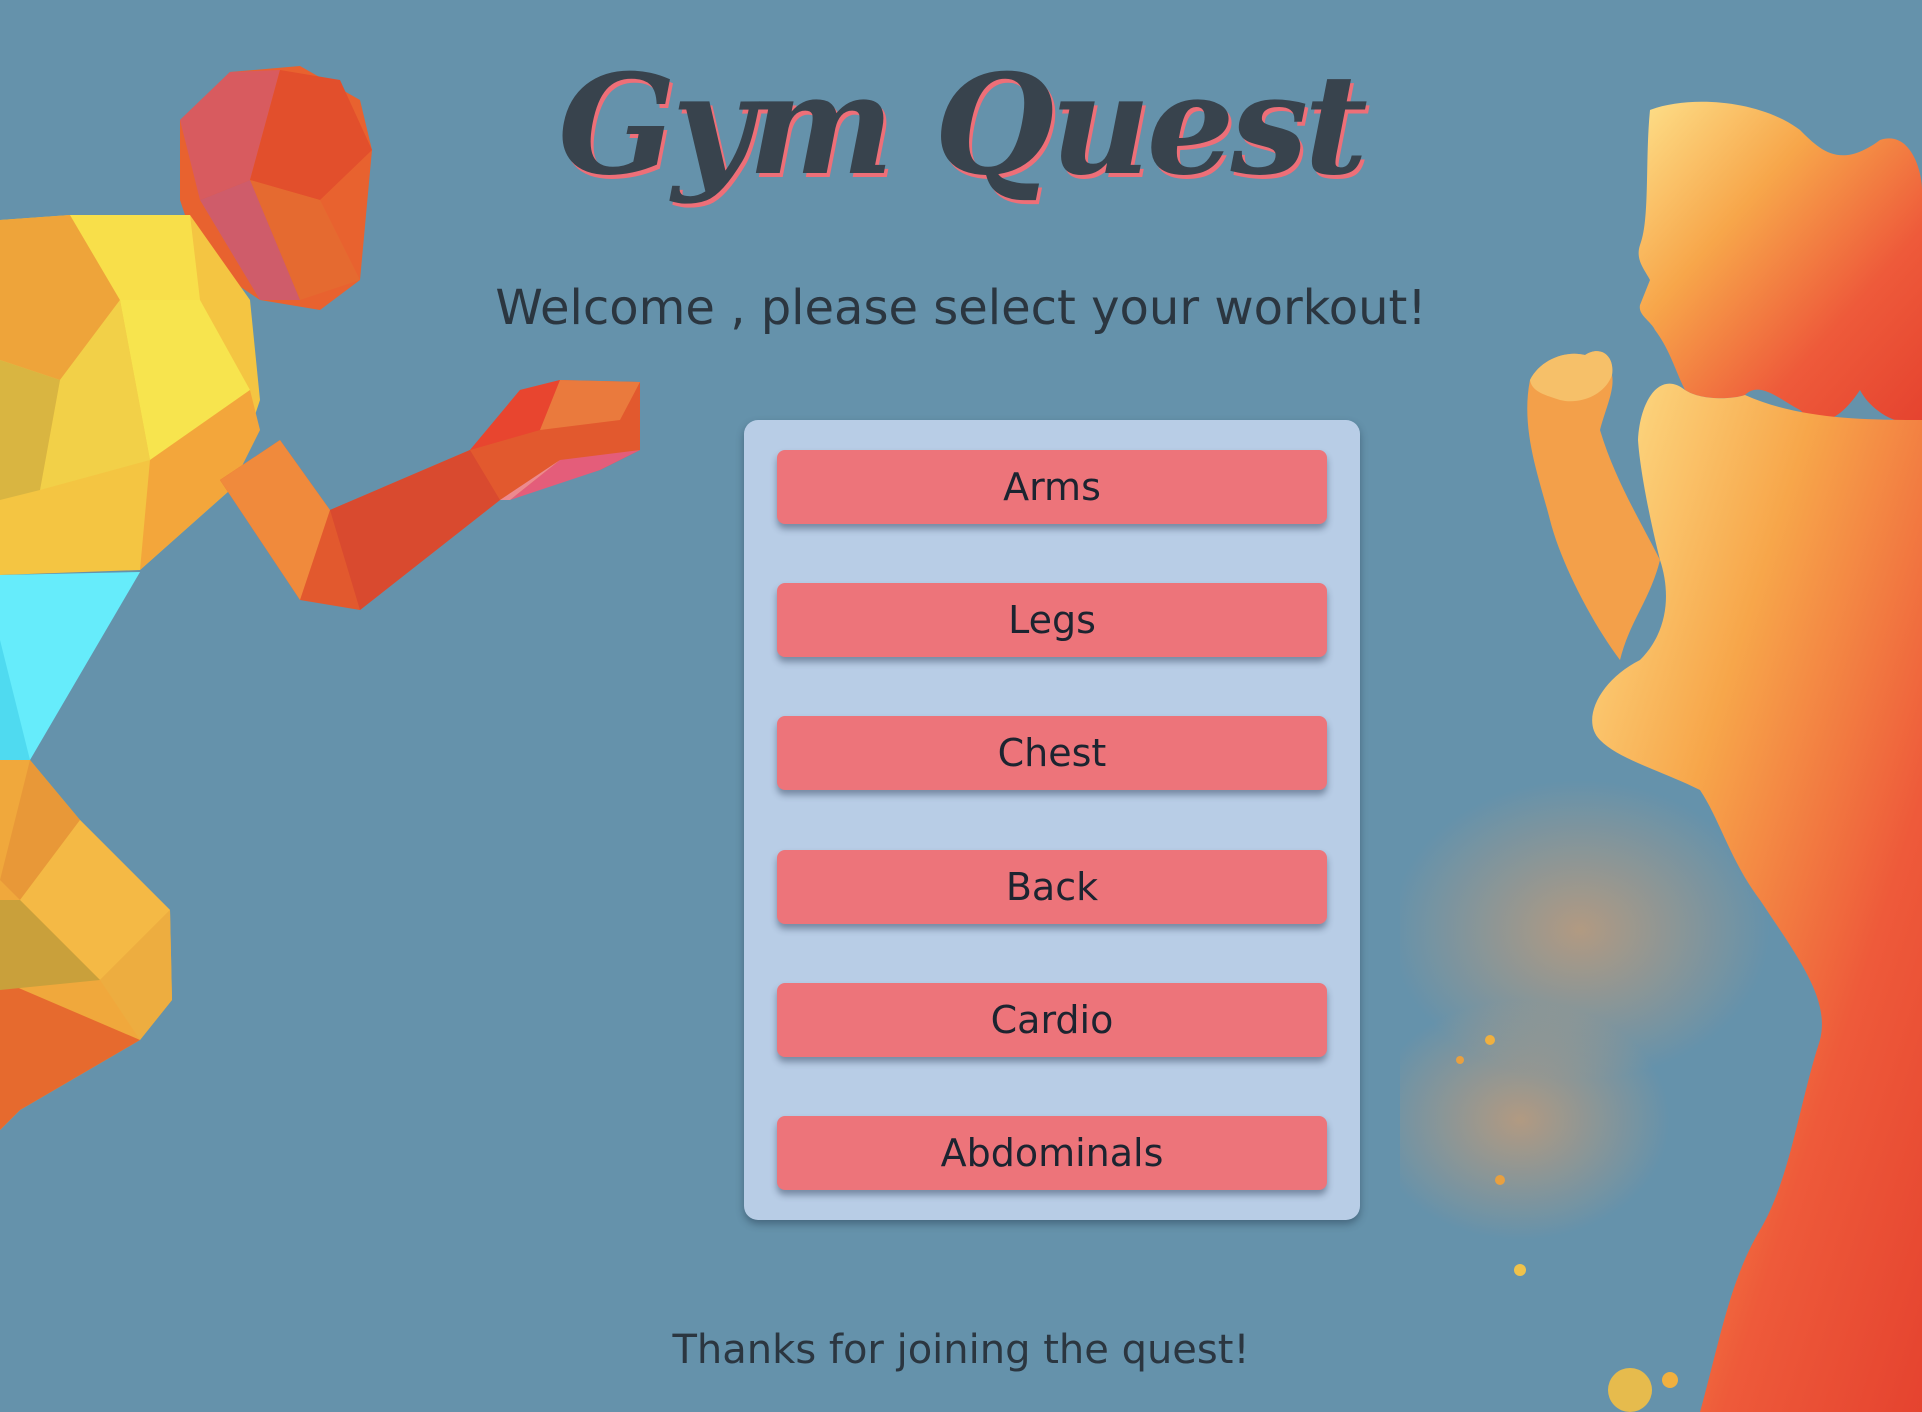 This screenshot has width=1922, height=1412. I want to click on cardio-workout-button: Cardio, so click(1052, 1020).